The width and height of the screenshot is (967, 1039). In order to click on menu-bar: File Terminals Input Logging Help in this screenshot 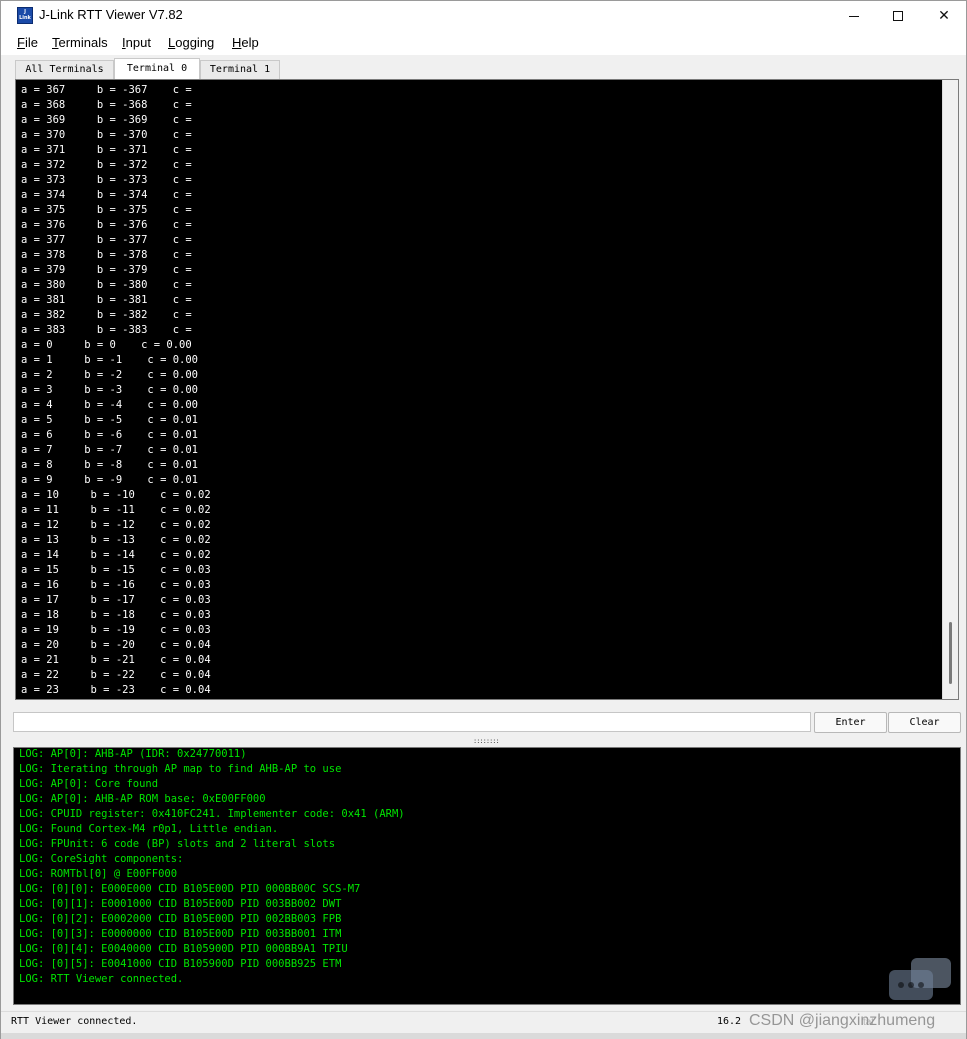, I will do `click(483, 43)`.